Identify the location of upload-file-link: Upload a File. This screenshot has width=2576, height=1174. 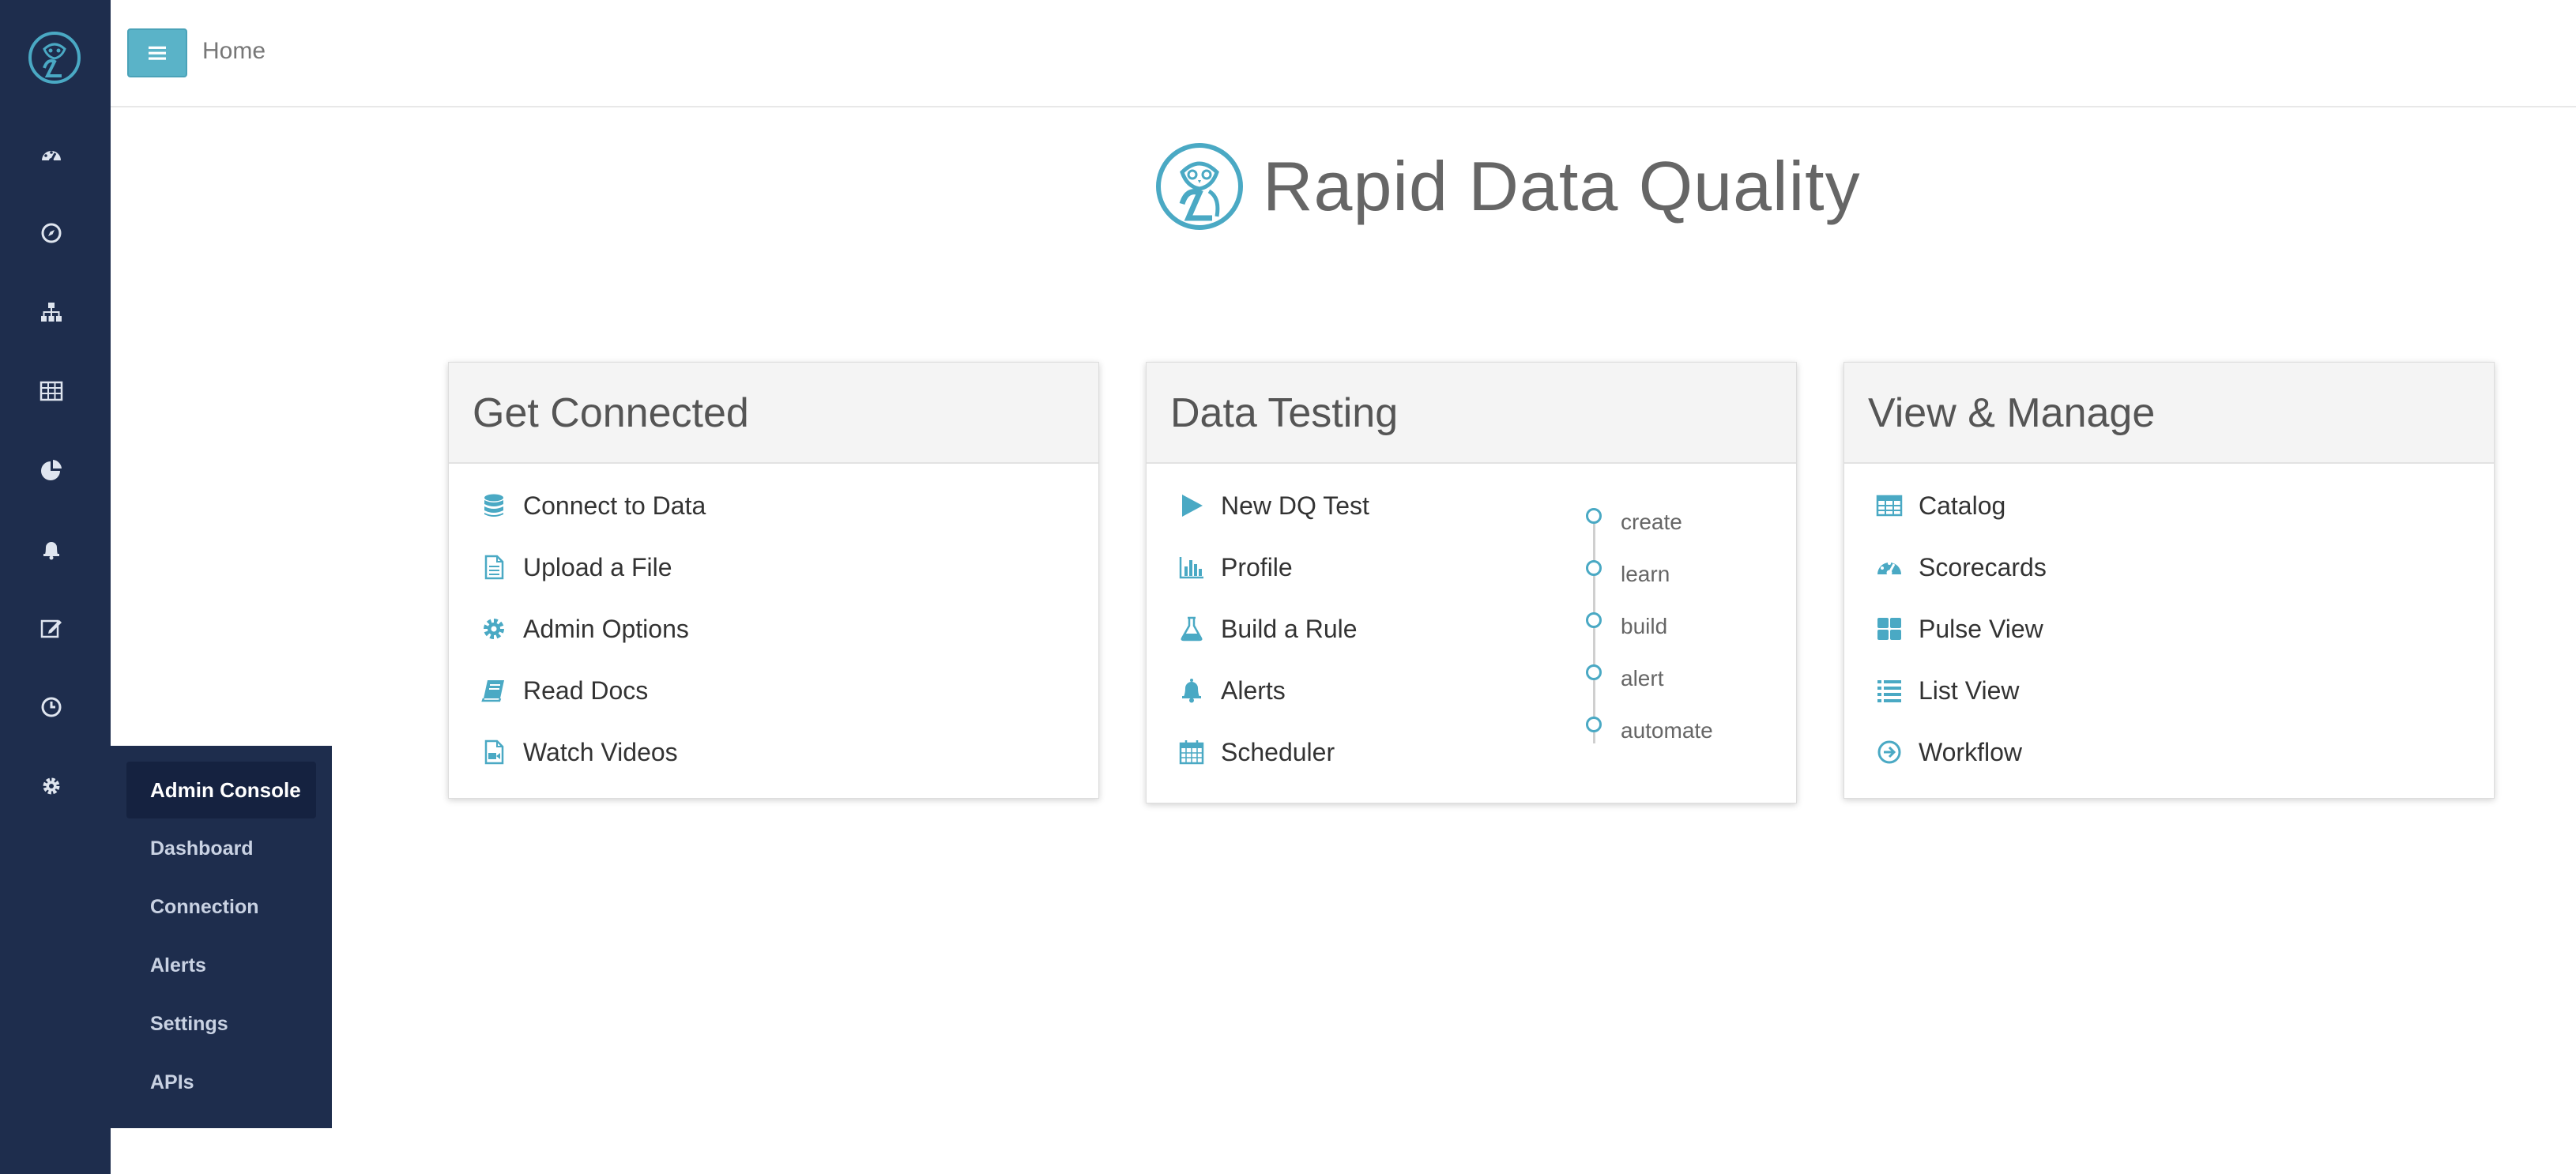
(575, 567).